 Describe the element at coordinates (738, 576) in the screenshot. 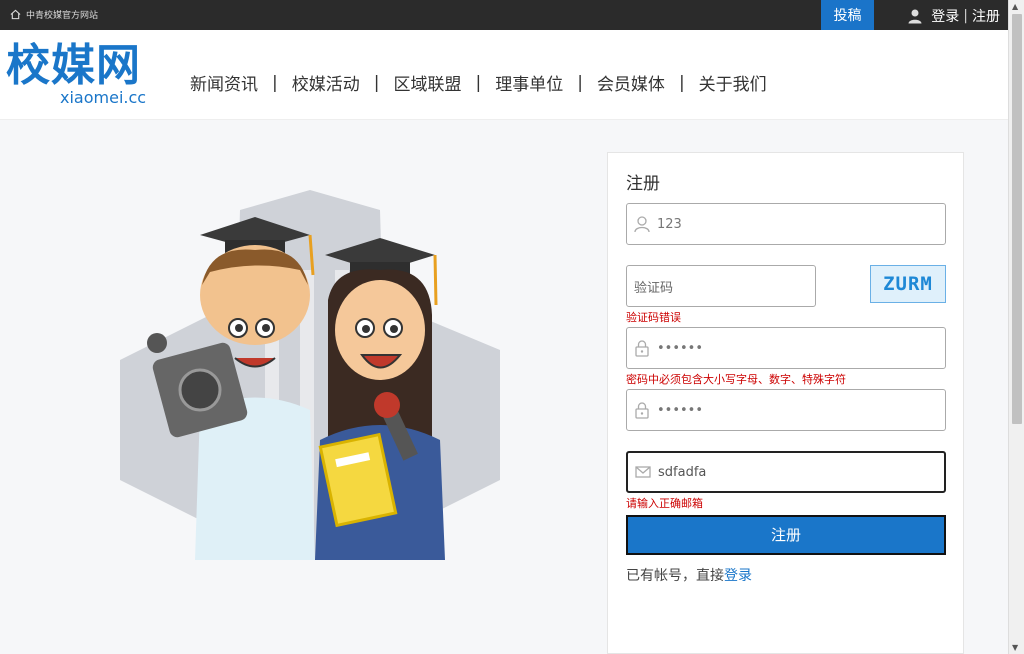

I see `login-link-bottom: 登录` at that location.